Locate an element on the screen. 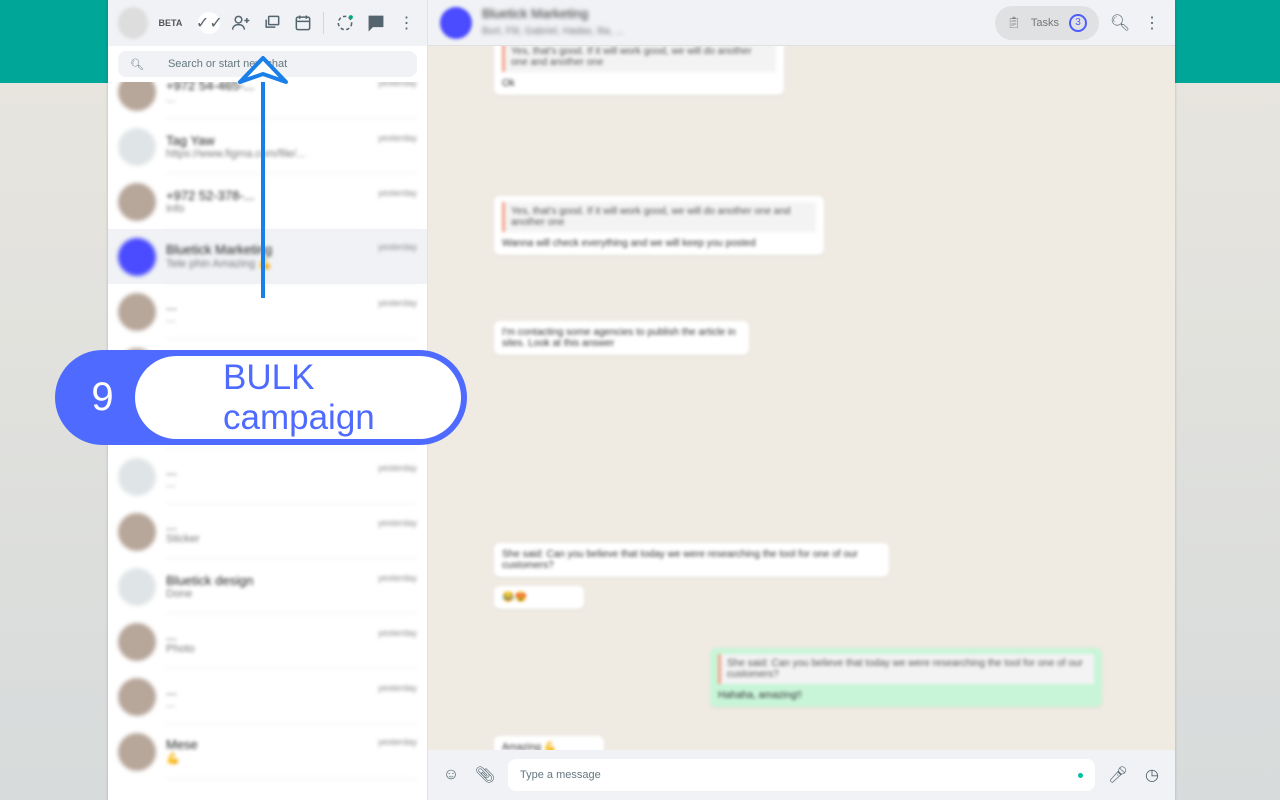 The image size is (1280, 800). message-bubble: 😂😍 is located at coordinates (539, 597).